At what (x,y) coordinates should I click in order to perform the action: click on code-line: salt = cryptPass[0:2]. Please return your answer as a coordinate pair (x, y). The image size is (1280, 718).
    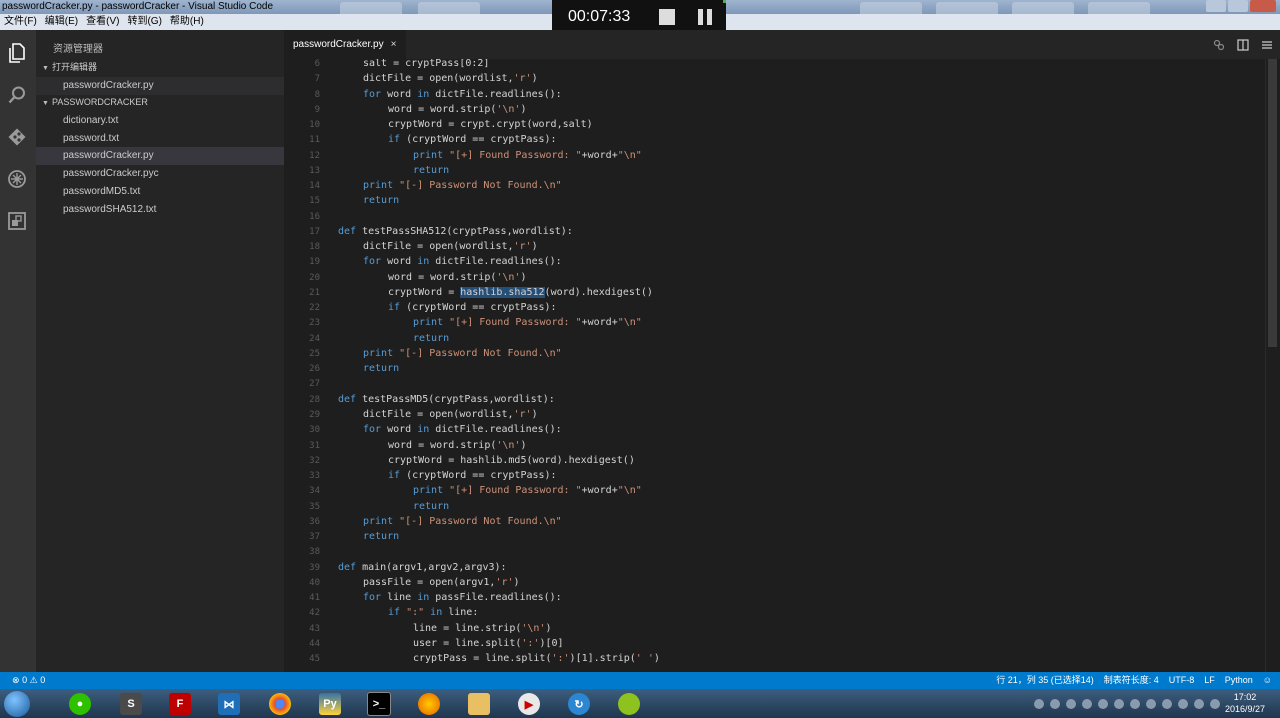
    Looking at the image, I should click on (426, 65).